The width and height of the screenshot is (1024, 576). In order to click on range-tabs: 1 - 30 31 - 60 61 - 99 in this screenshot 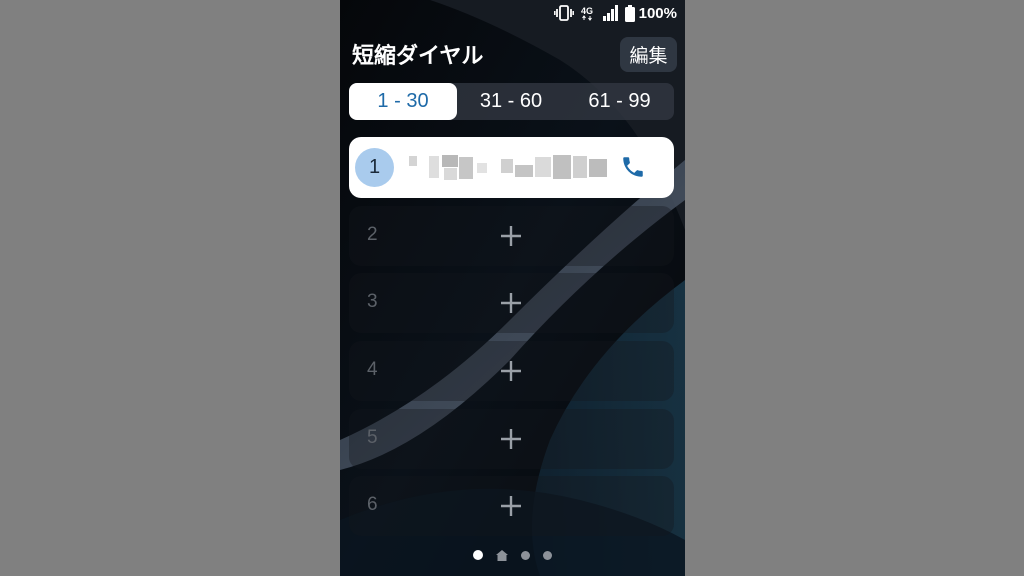, I will do `click(511, 101)`.